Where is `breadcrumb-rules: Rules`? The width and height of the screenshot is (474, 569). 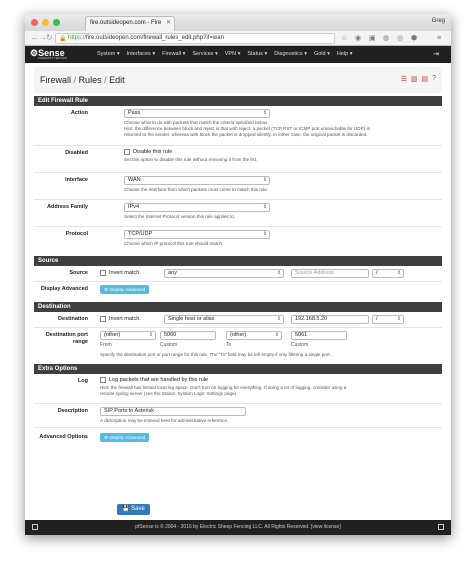 breadcrumb-rules: Rules is located at coordinates (90, 80).